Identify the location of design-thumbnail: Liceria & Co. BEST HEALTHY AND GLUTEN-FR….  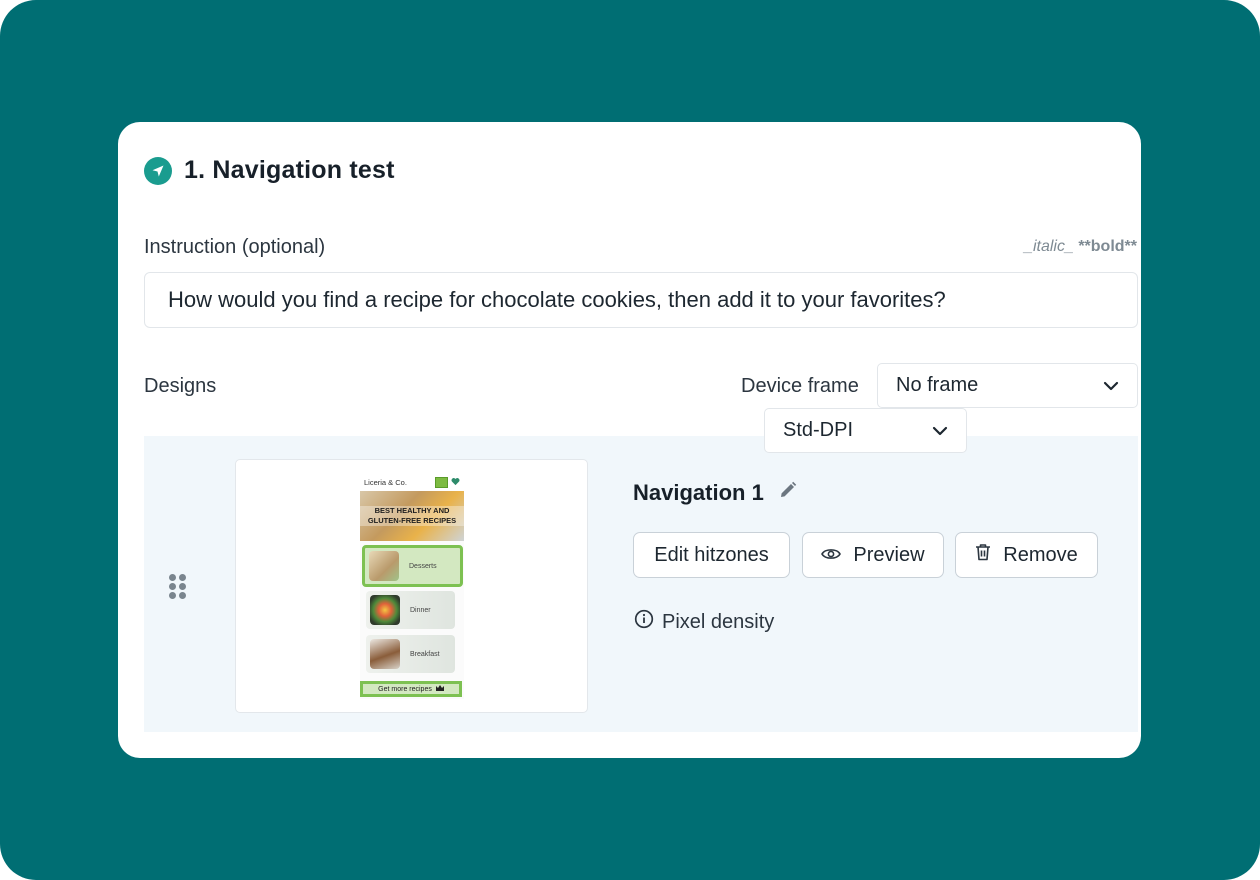
(411, 586).